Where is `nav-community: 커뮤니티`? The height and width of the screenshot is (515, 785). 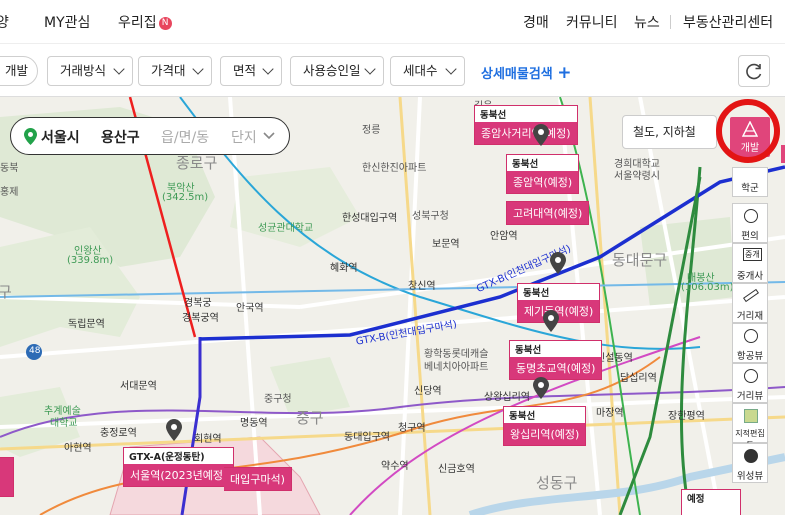
nav-community: 커뮤니티 is located at coordinates (592, 22).